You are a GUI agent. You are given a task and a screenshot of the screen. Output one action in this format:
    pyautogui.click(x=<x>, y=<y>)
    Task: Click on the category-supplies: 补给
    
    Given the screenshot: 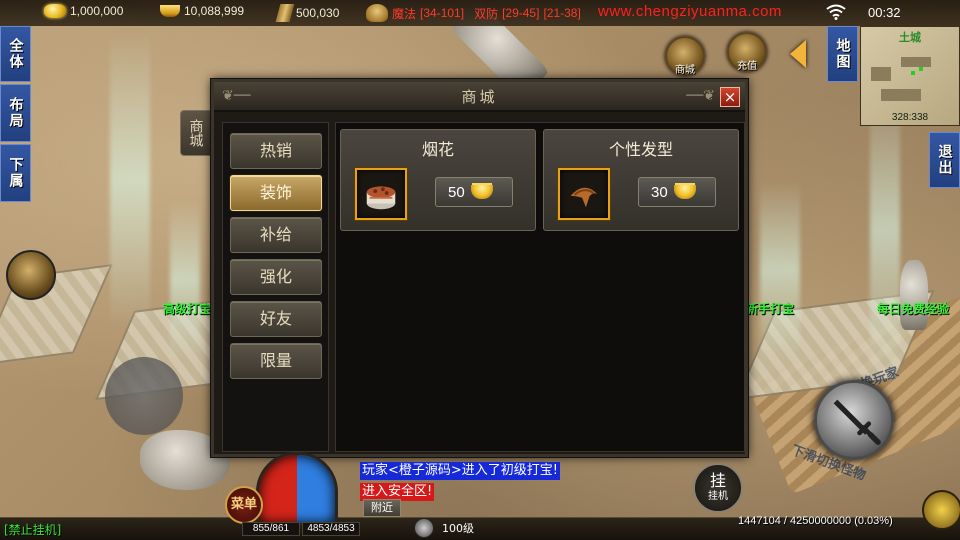 What is the action you would take?
    pyautogui.click(x=276, y=235)
    